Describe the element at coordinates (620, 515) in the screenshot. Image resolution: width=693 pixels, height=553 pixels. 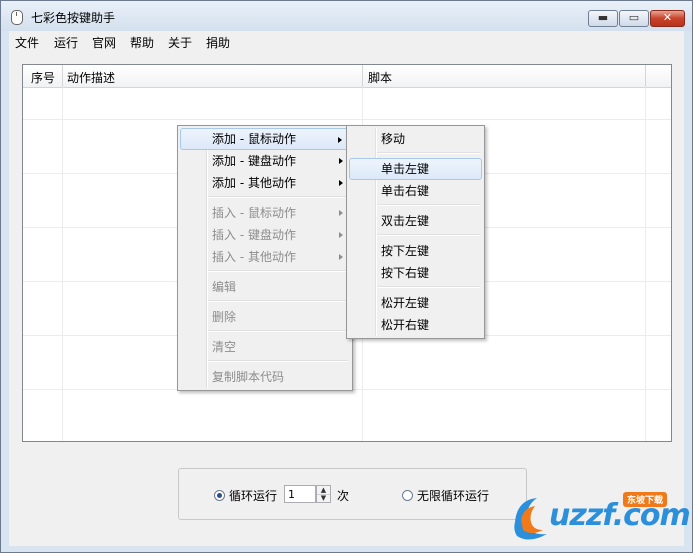
I see `watermark-text: uzzf.com` at that location.